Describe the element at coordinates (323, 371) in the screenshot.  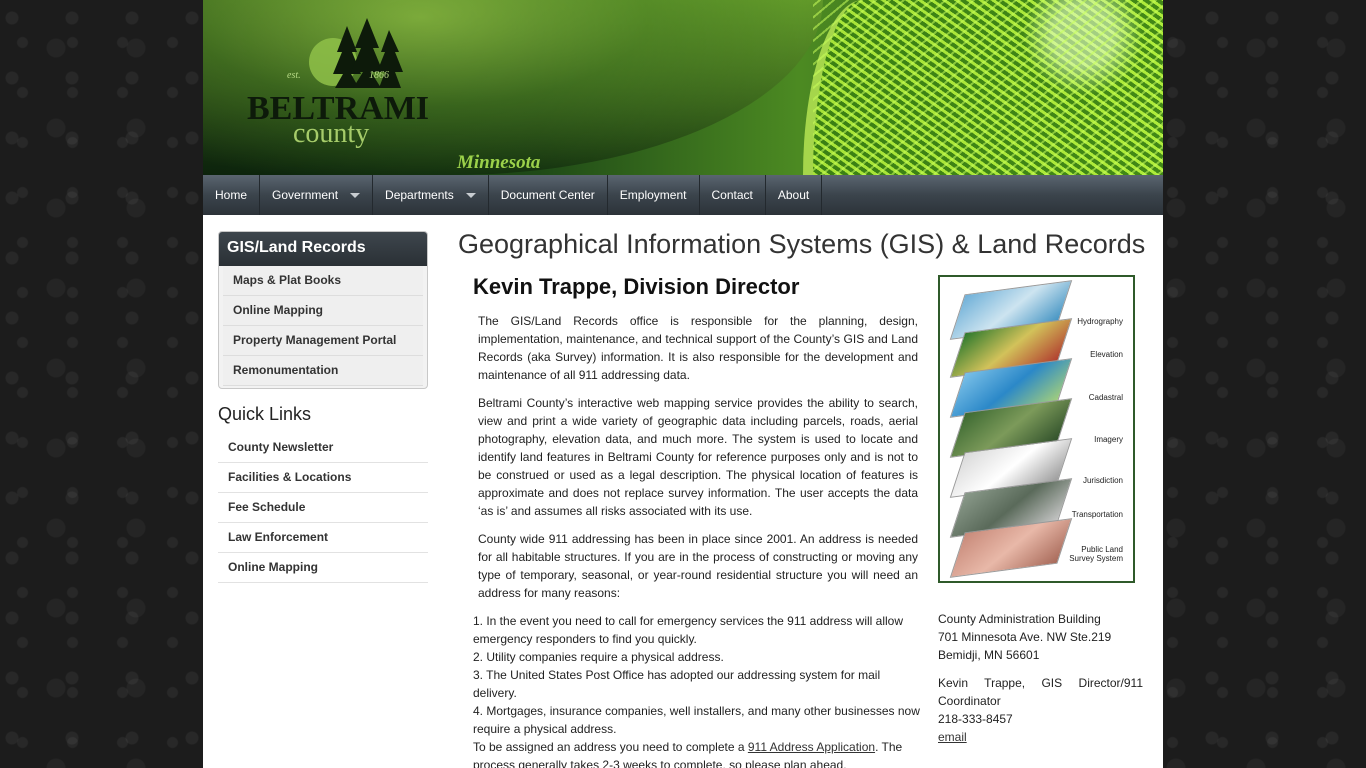
I see `sidebar-item-remonumentation: Remonumentation` at that location.